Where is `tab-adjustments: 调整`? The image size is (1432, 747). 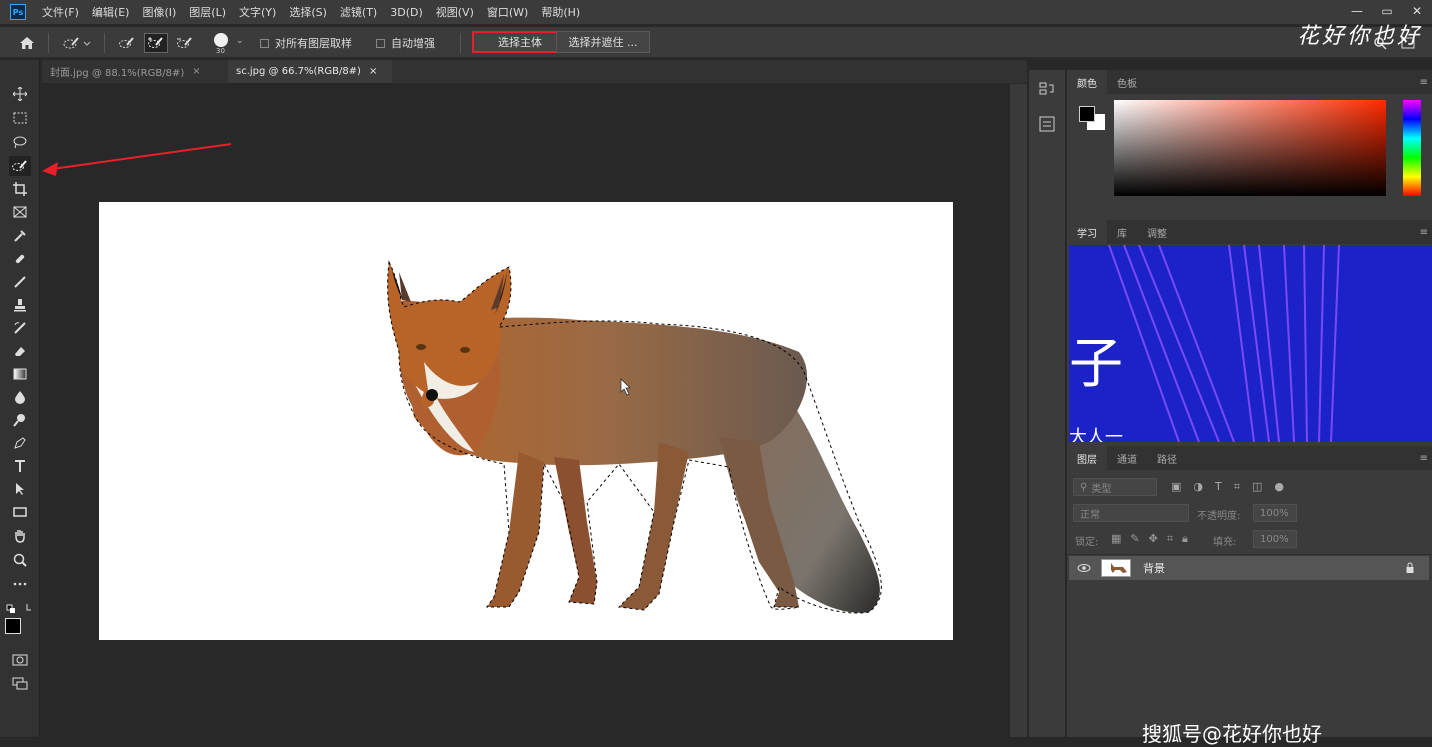 tab-adjustments: 调整 is located at coordinates (1157, 232).